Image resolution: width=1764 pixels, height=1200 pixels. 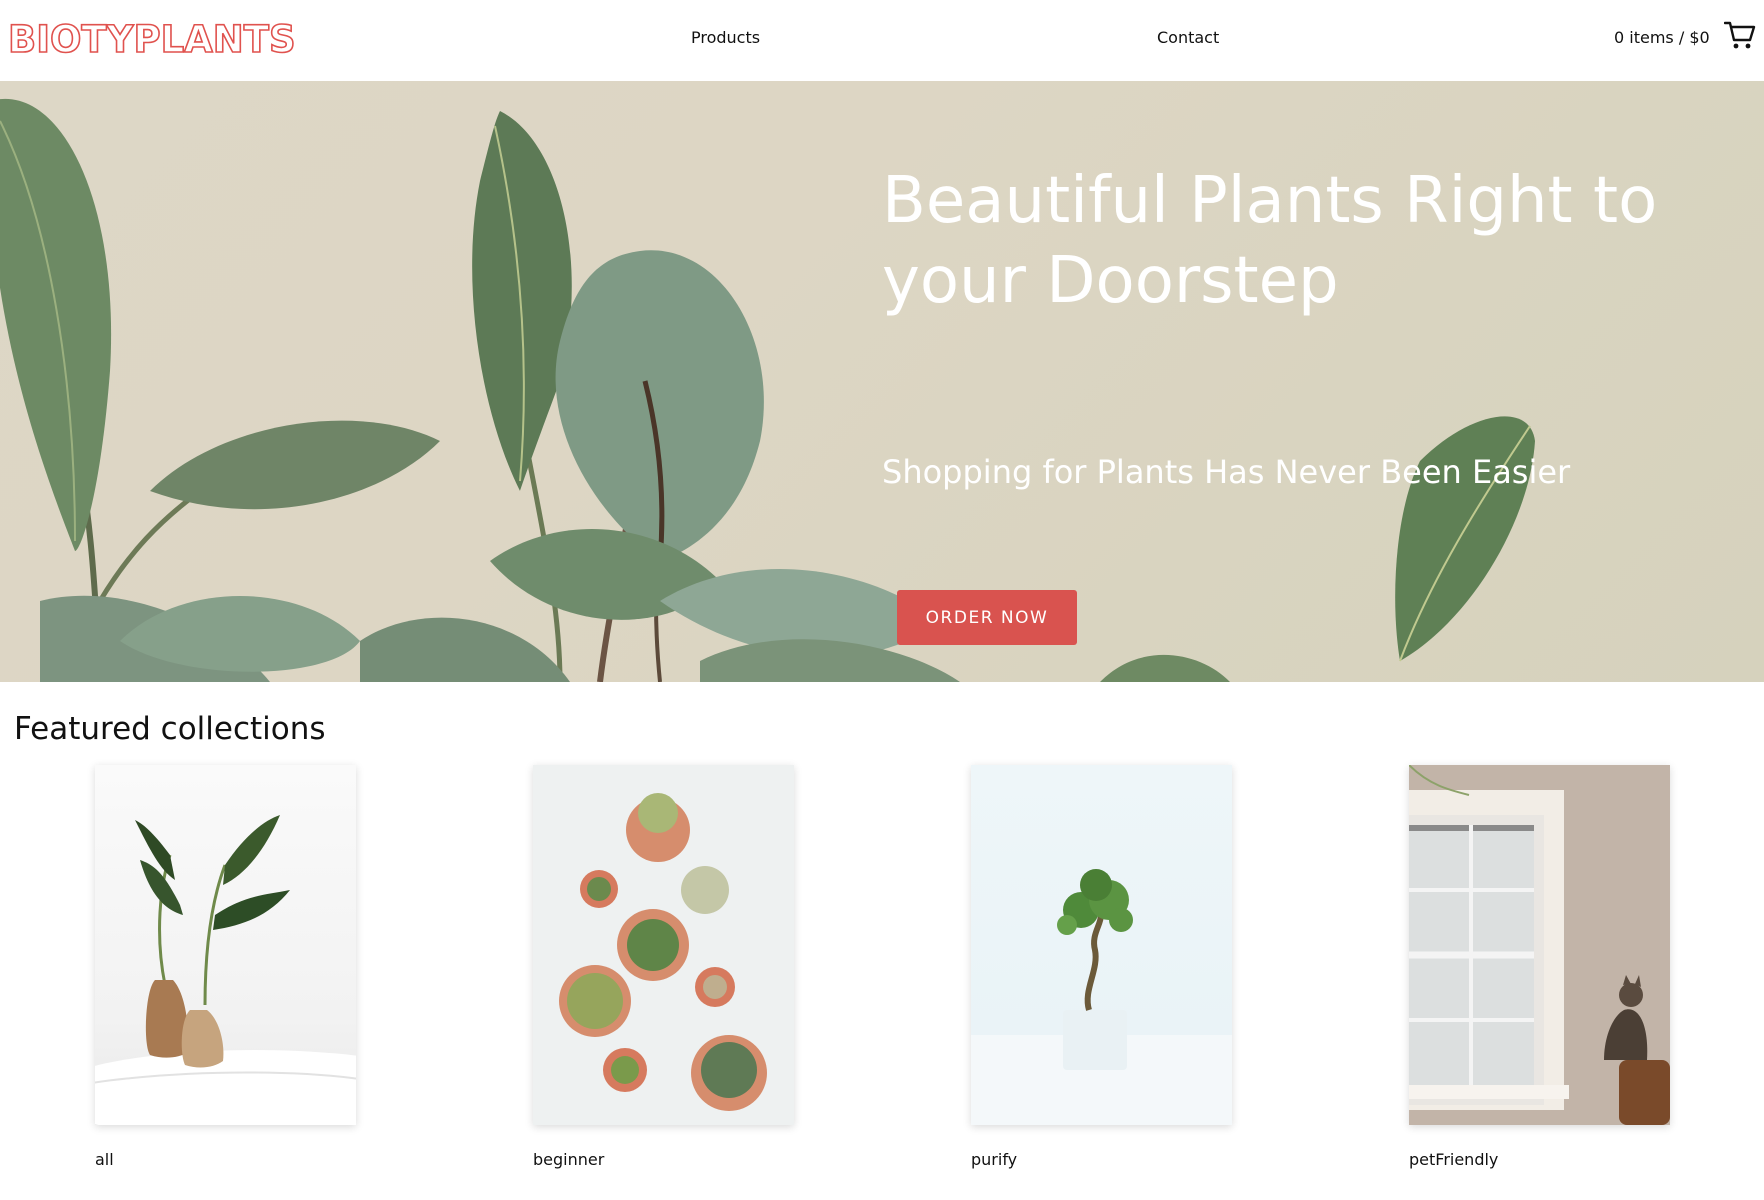 I want to click on collection-card-beginner: beginner, so click(x=663, y=967).